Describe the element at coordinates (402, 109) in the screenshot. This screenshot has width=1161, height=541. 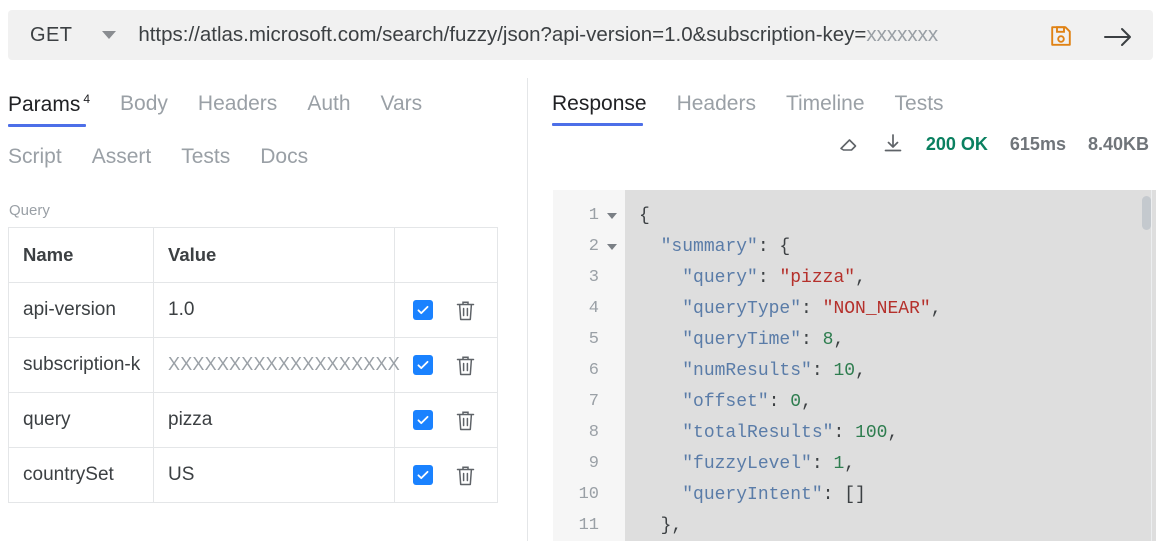
I see `tab-vars: Vars` at that location.